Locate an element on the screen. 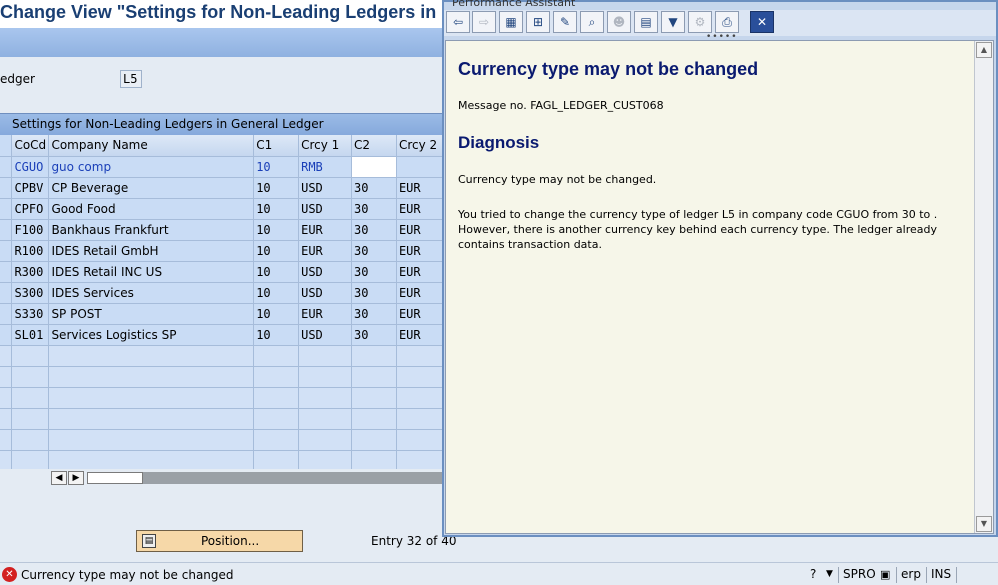 The height and width of the screenshot is (585, 998). column-header-crcy1: Crcy 1 is located at coordinates (325, 146).